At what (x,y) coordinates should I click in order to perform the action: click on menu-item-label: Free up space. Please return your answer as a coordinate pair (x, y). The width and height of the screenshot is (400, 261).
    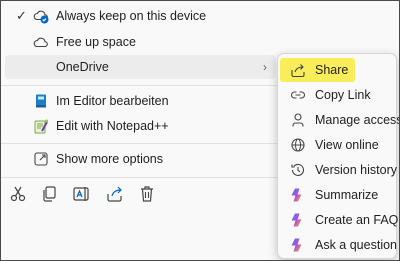
    Looking at the image, I should click on (96, 42).